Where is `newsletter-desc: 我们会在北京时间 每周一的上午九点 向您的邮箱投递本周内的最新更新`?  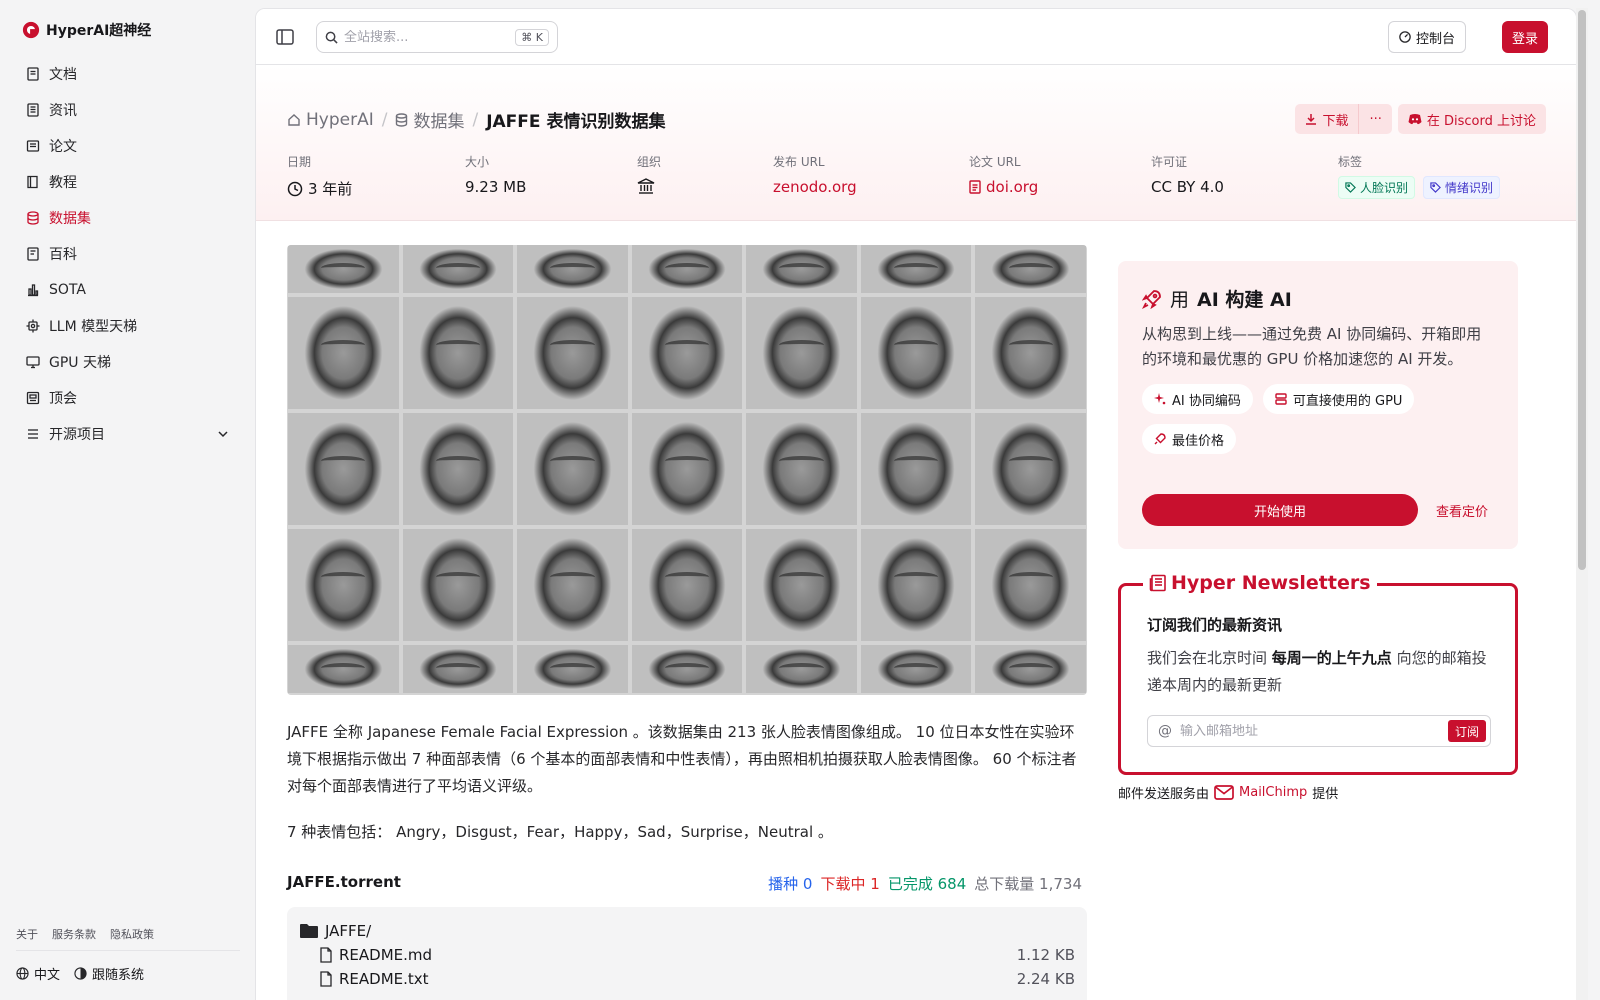 newsletter-desc: 我们会在北京时间 每周一的上午九点 向您的邮箱投递本周内的最新更新 is located at coordinates (1318, 672).